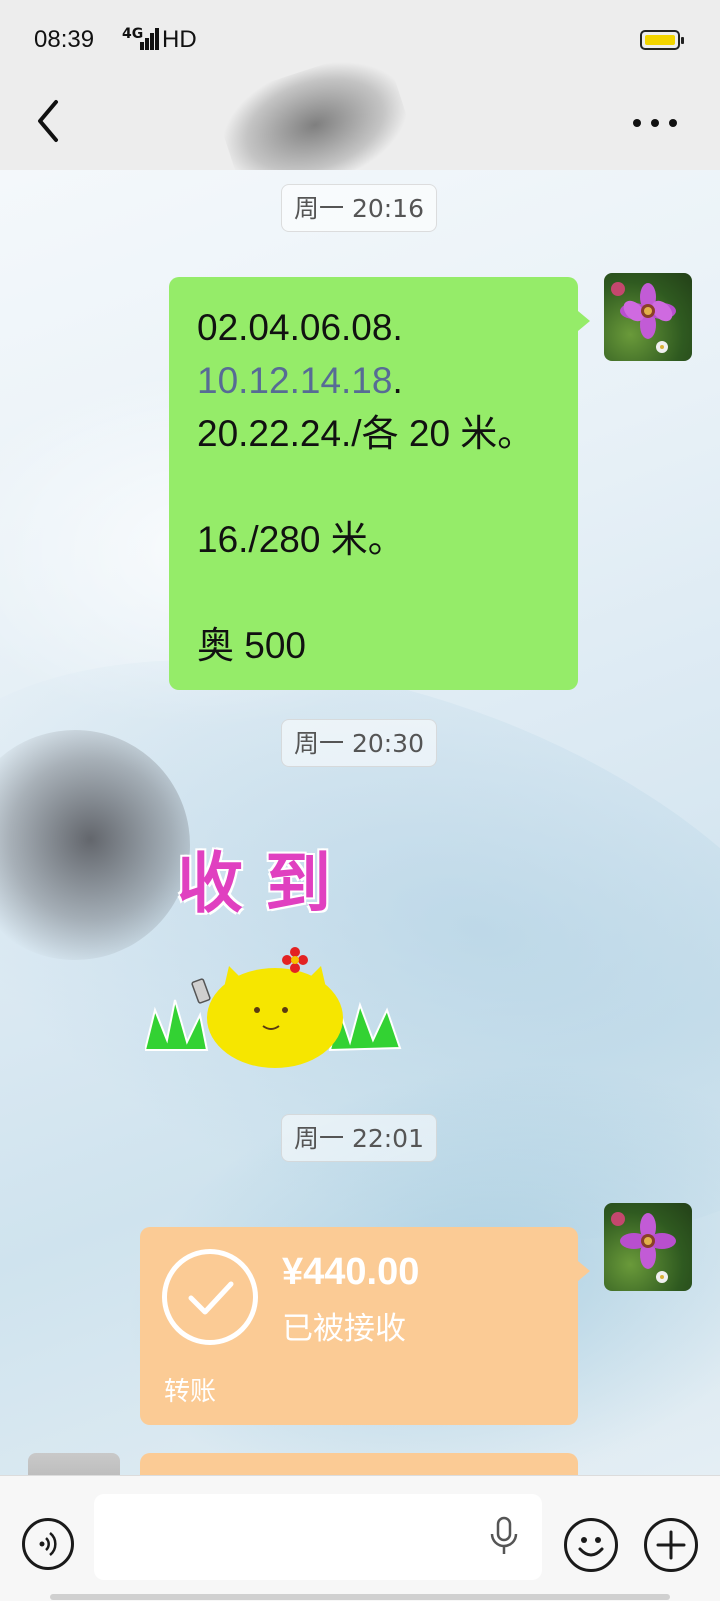 The image size is (720, 1601). What do you see at coordinates (273, 1007) in the screenshot?
I see `chick-sticker-icon` at bounding box center [273, 1007].